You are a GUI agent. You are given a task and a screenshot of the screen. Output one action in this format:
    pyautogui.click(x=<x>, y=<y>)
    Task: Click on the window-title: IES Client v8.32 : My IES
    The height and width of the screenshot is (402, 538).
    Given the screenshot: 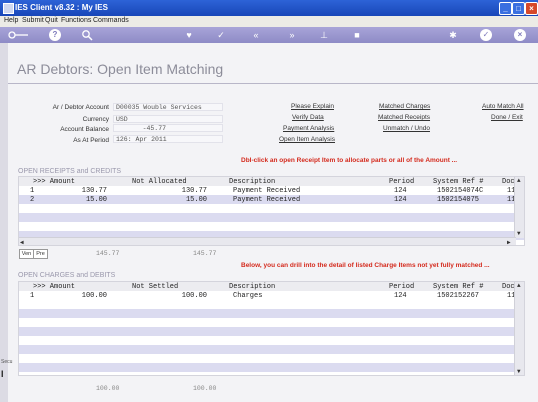 What is the action you would take?
    pyautogui.click(x=61, y=7)
    